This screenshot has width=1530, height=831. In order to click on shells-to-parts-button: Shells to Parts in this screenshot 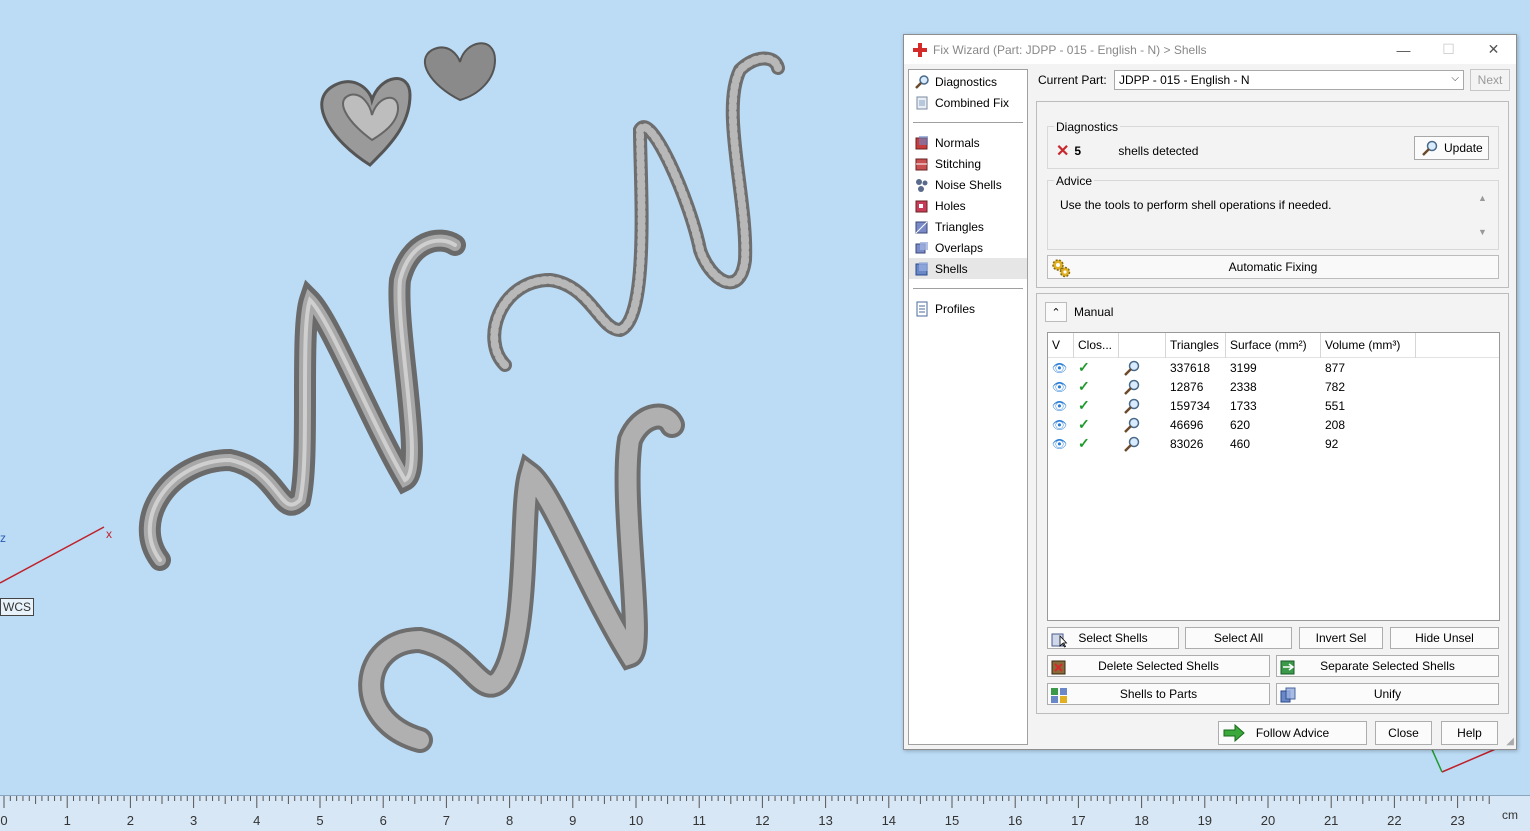, I will do `click(1158, 694)`.